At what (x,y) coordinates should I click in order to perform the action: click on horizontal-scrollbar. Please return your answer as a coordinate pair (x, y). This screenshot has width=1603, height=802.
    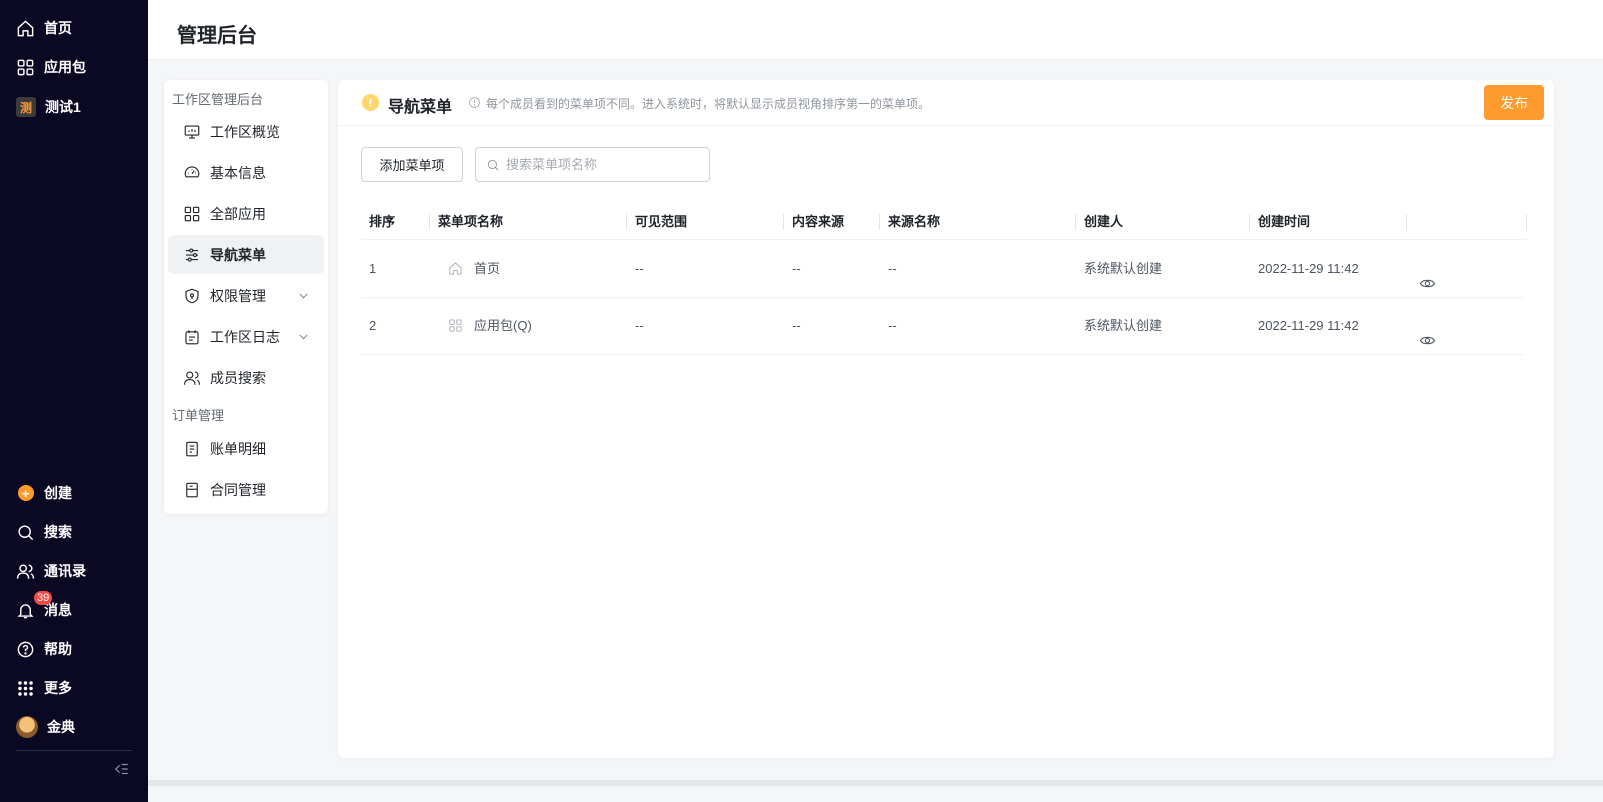
    Looking at the image, I should click on (875, 783).